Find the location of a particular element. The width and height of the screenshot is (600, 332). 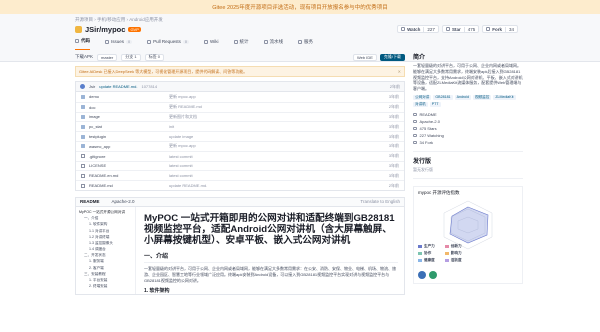

file-row: demo 更新 mpoc.app 3年前 is located at coordinates (240, 97).